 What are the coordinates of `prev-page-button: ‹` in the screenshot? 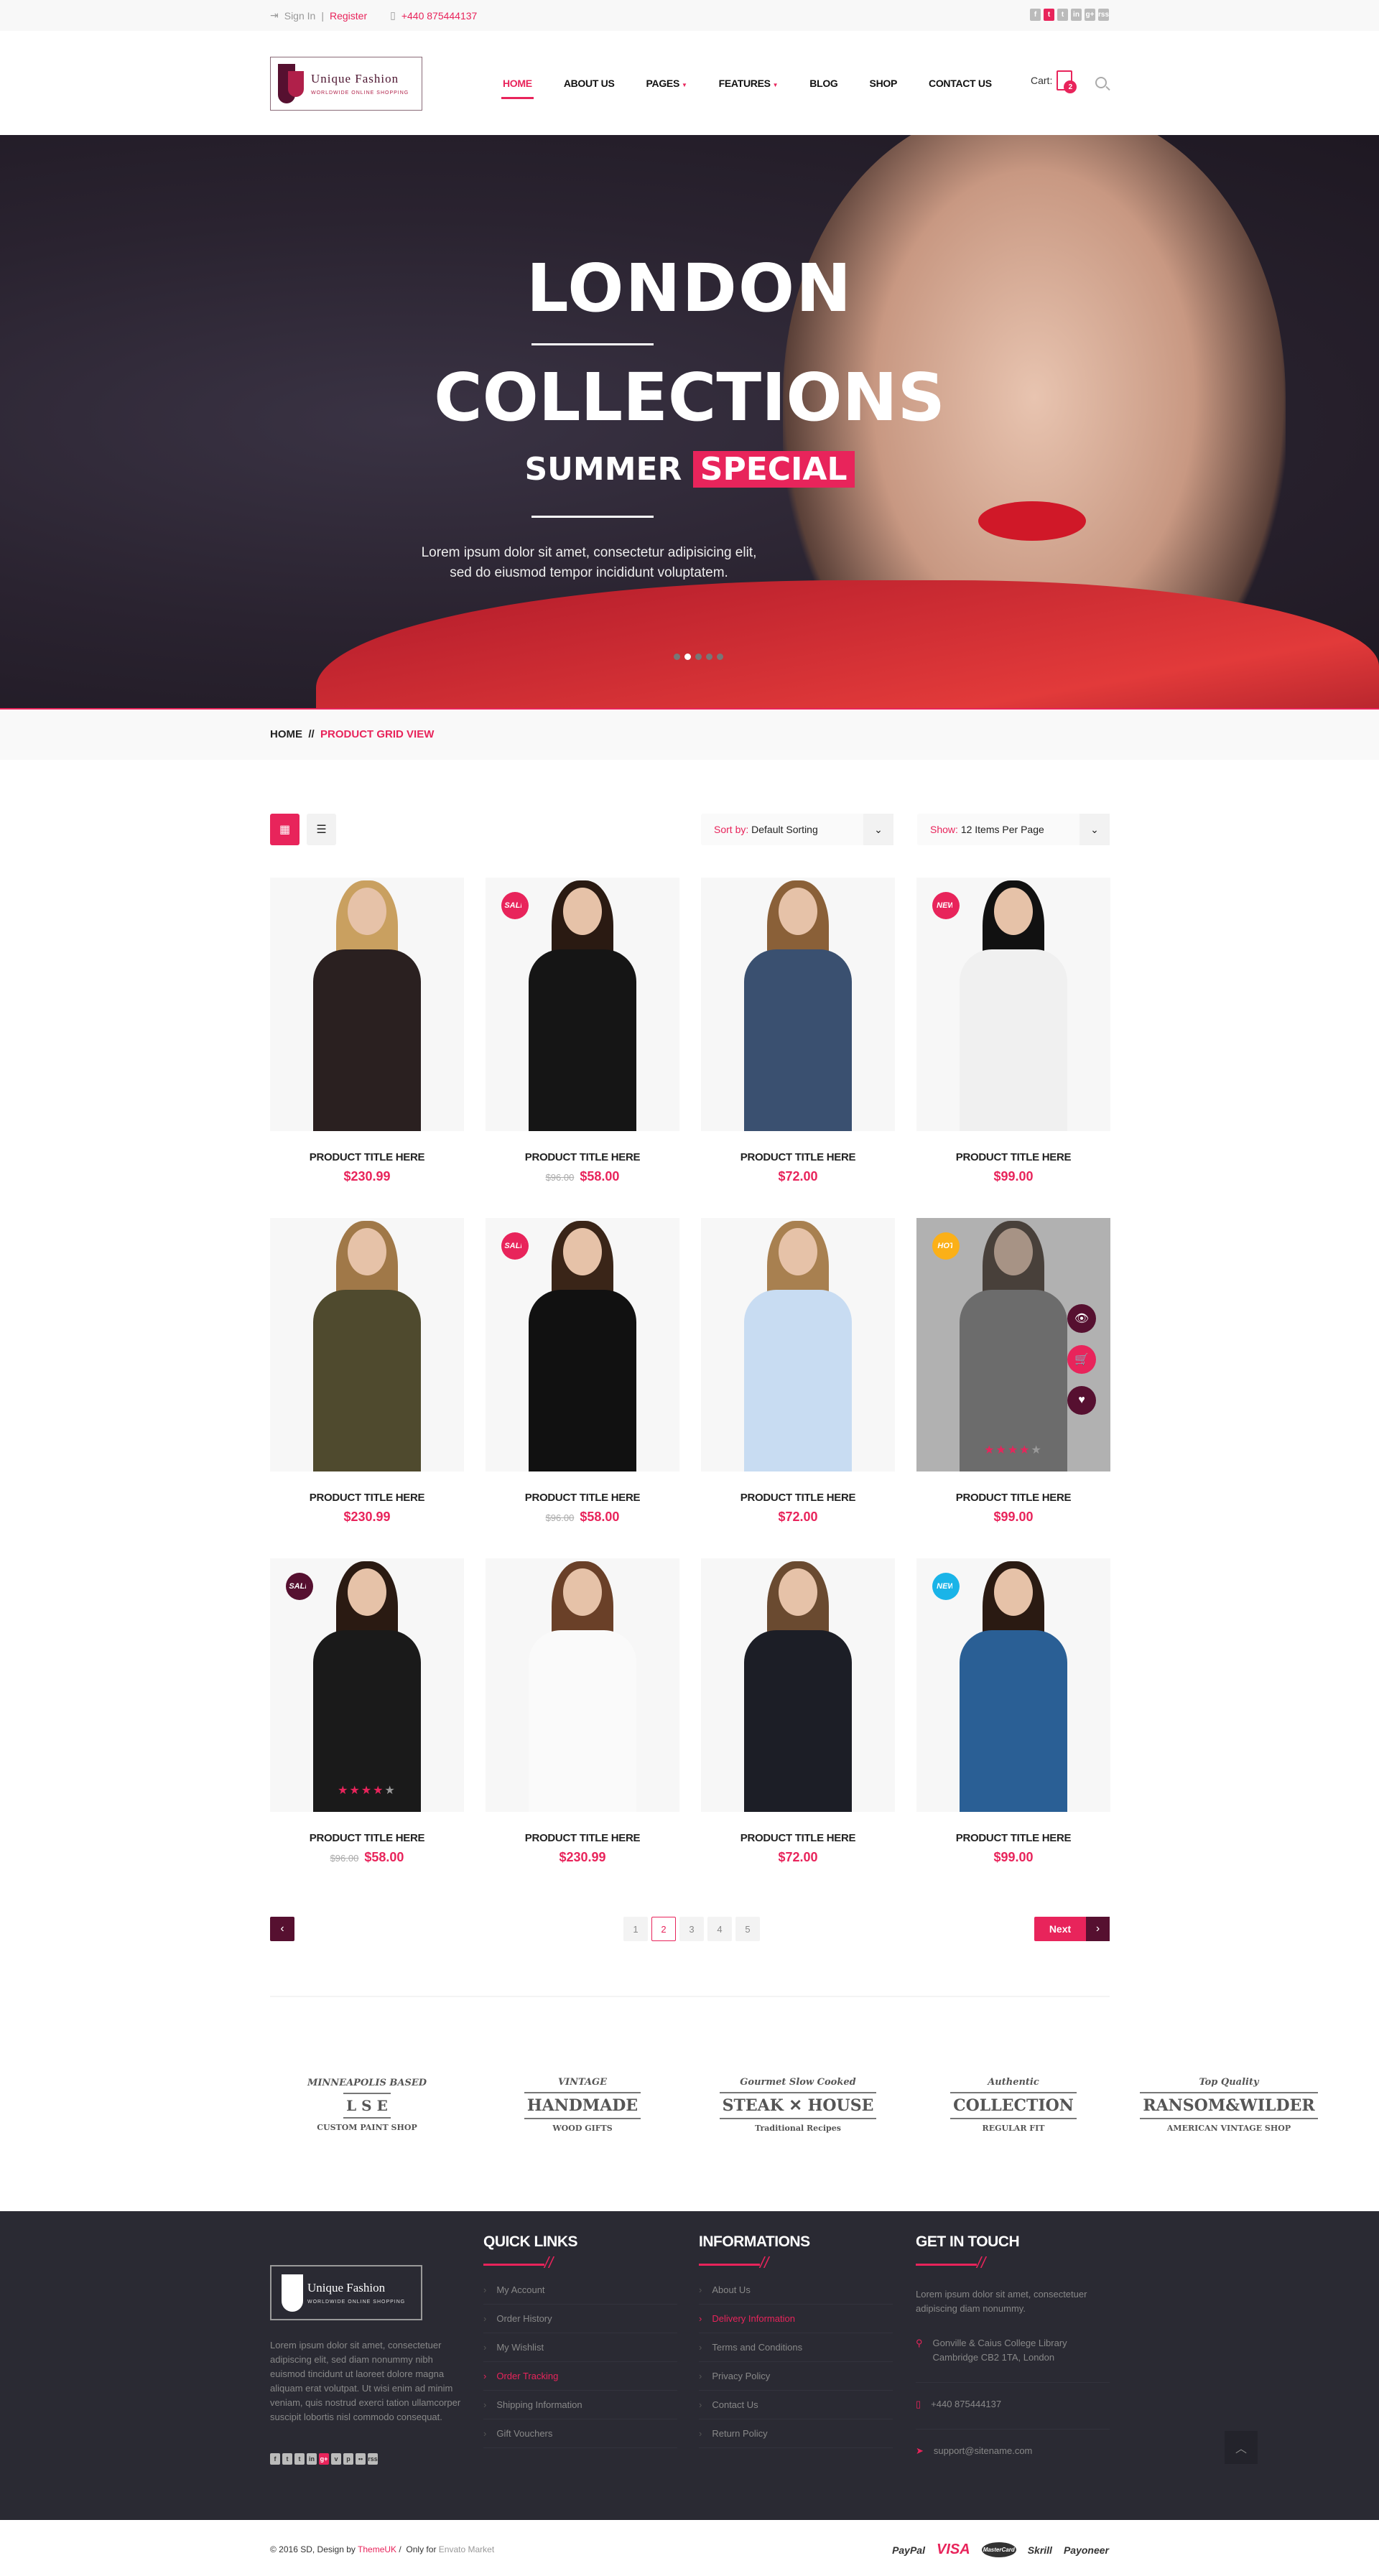 It's located at (282, 1929).